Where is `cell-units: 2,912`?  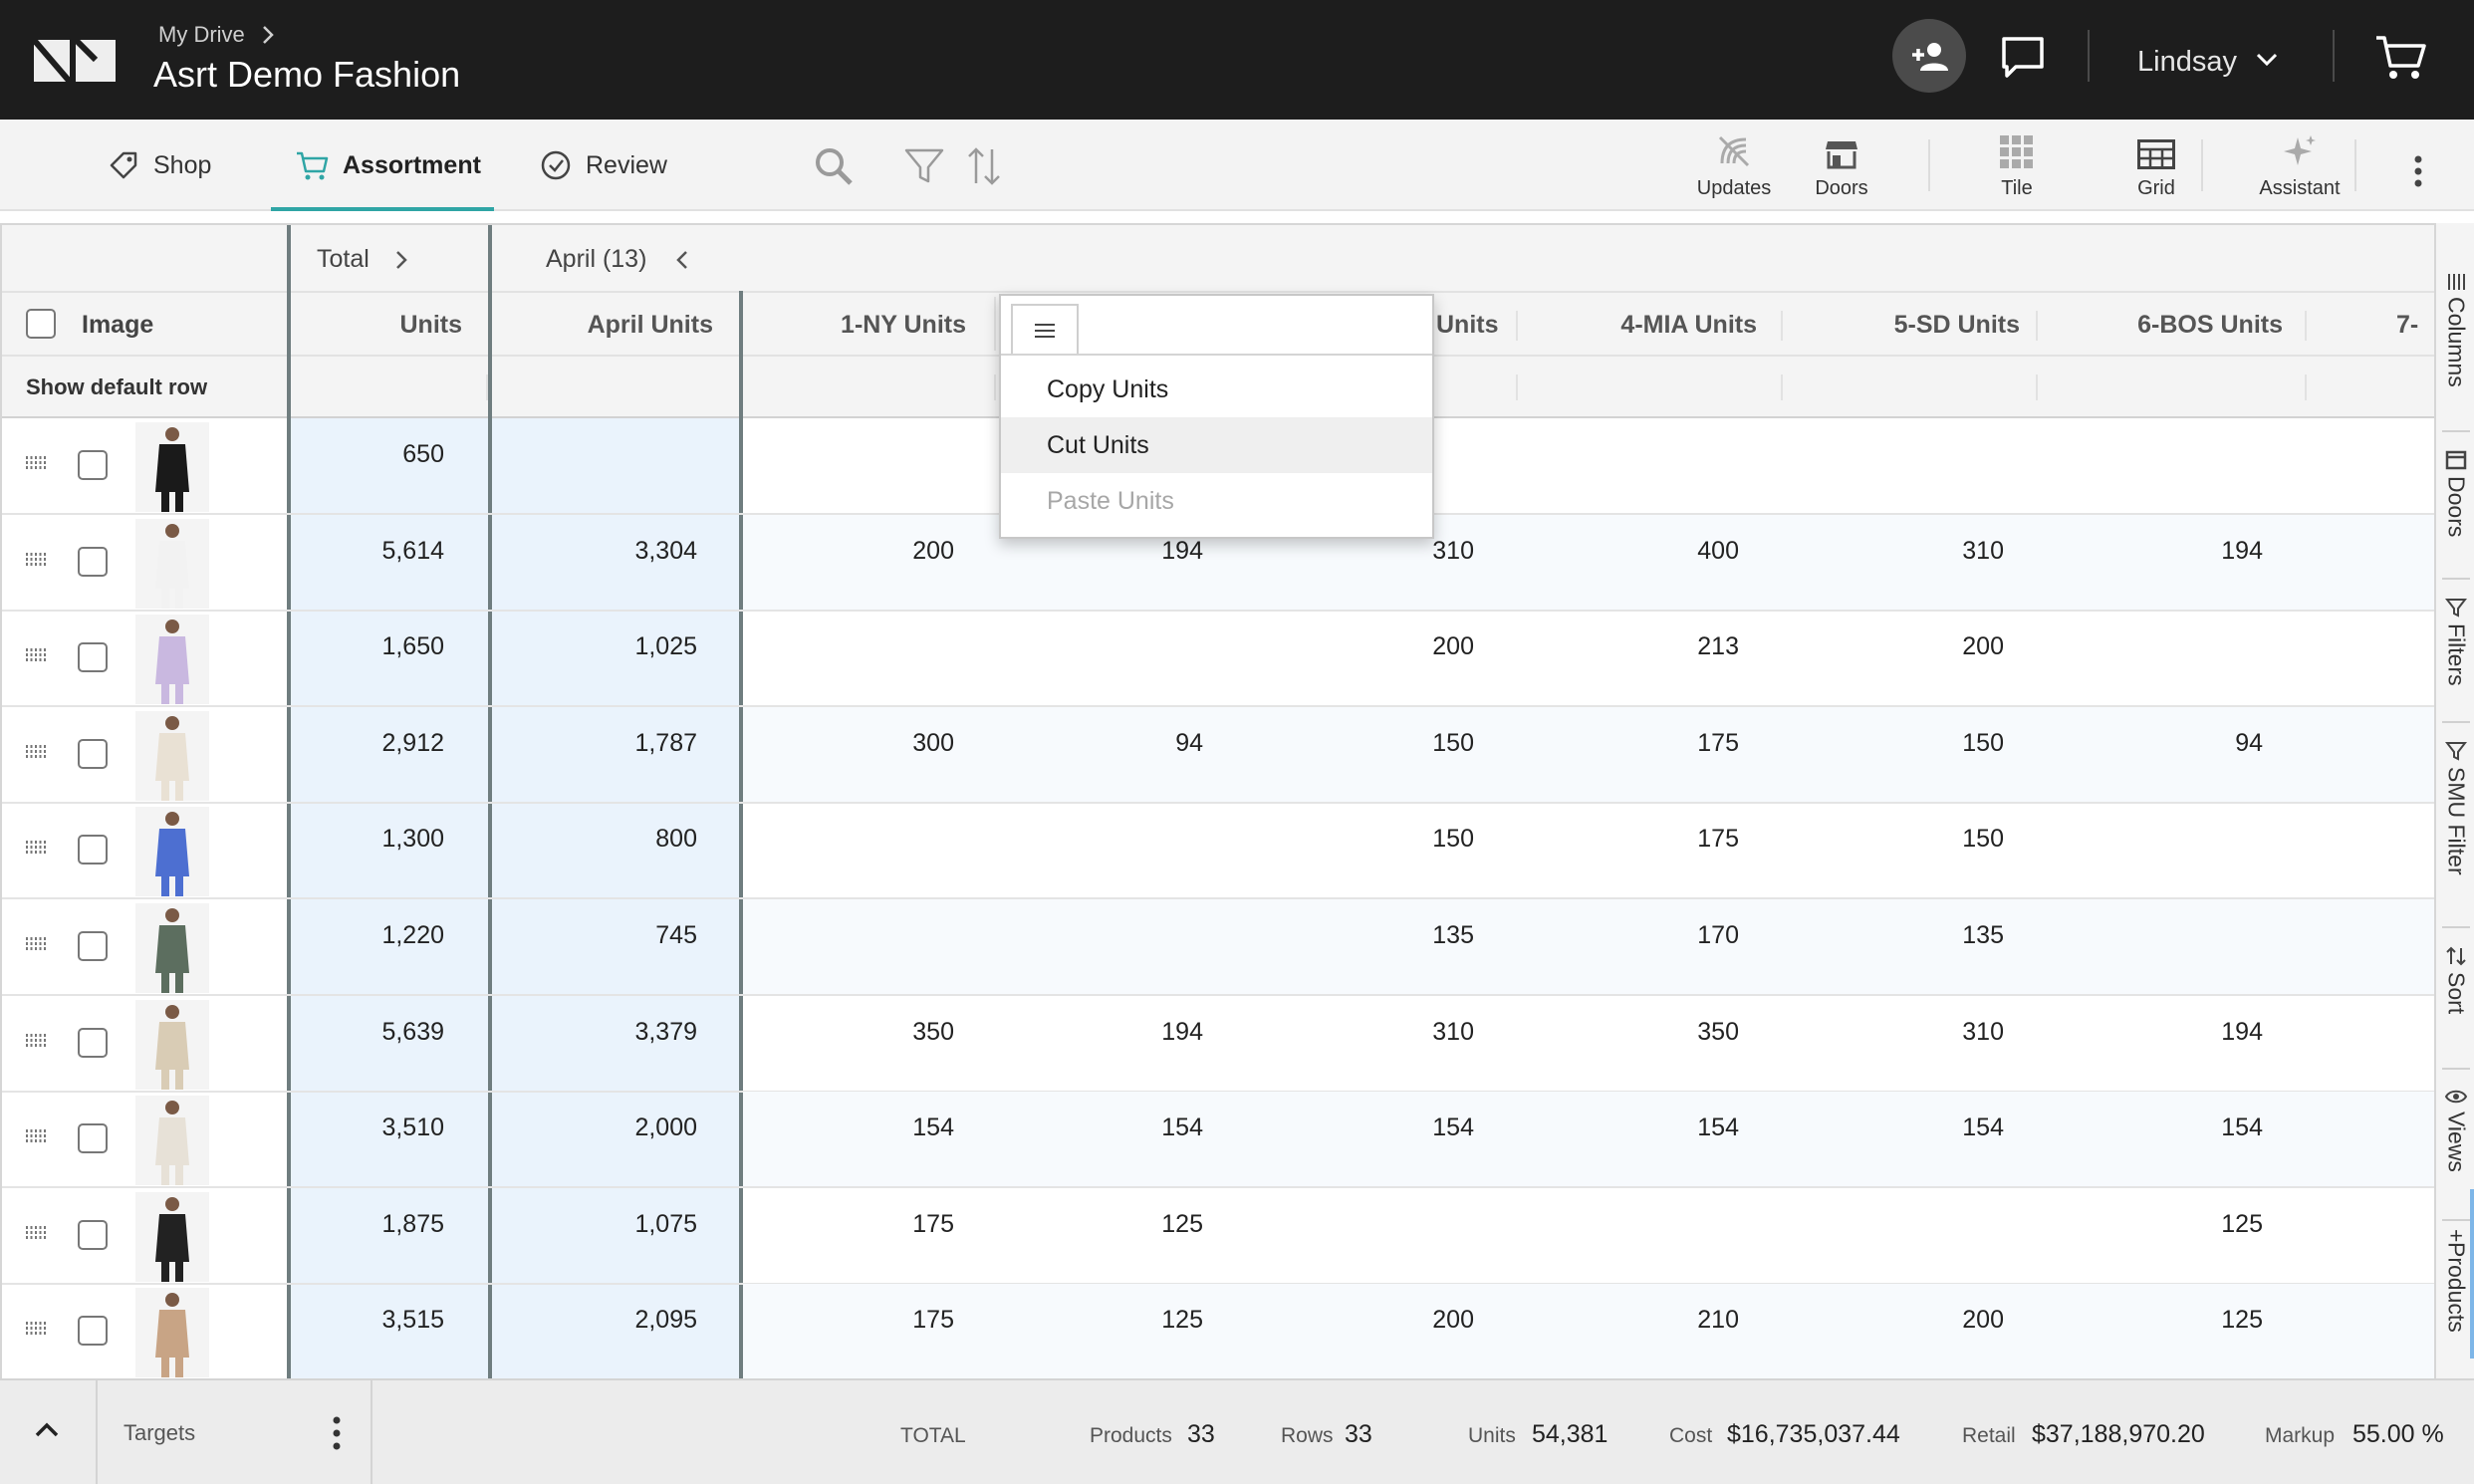 cell-units: 2,912 is located at coordinates (367, 743).